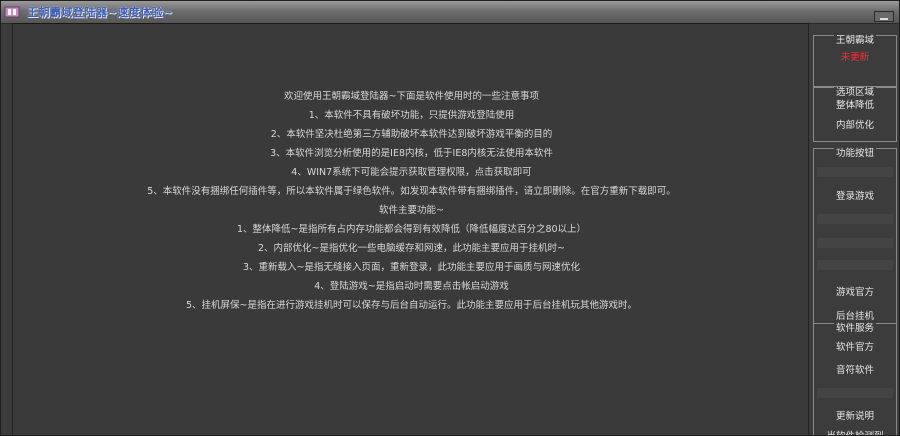 This screenshot has width=900, height=436. I want to click on notes-line: 3、本软件浏览分析使用的是IE8内核，低于IE8内核无法使用本软件, so click(411, 153).